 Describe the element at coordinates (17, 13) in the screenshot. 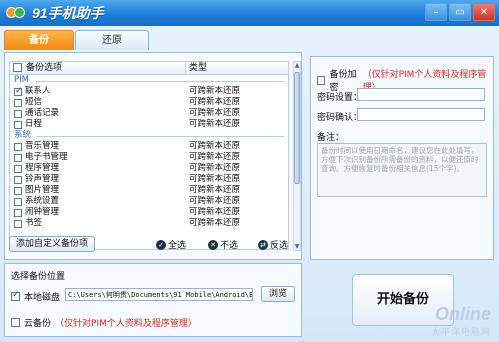

I see `app-logo-icon` at that location.